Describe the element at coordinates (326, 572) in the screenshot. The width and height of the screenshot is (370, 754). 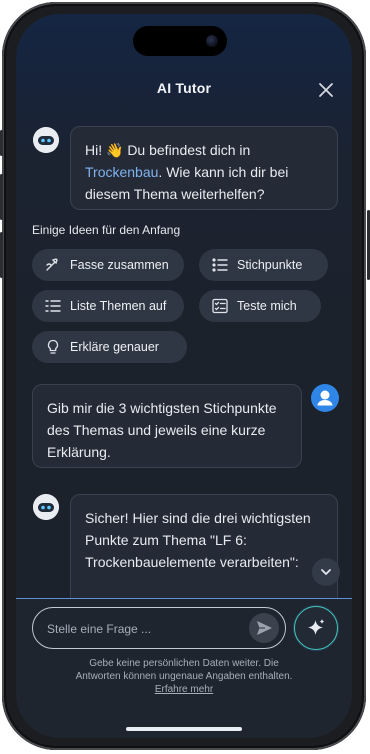
I see `chevron-down-icon` at that location.